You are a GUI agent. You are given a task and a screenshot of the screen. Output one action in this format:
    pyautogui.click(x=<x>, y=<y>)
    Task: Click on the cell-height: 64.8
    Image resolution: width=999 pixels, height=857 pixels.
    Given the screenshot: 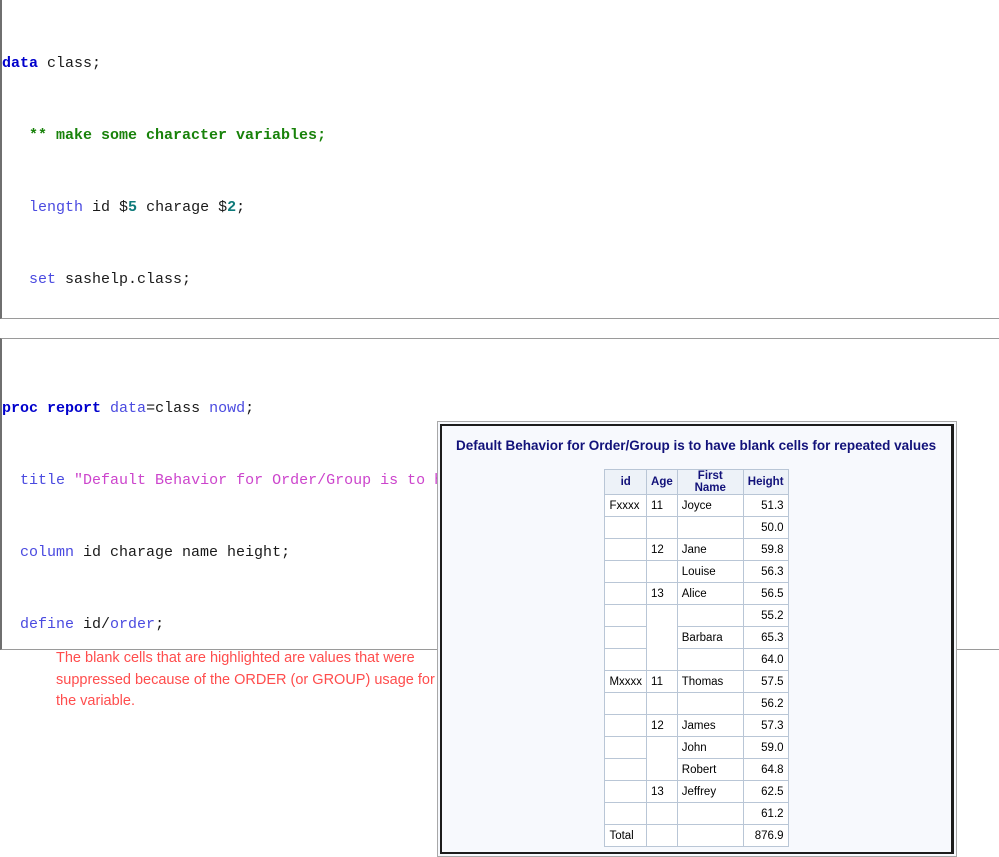 What is the action you would take?
    pyautogui.click(x=765, y=769)
    